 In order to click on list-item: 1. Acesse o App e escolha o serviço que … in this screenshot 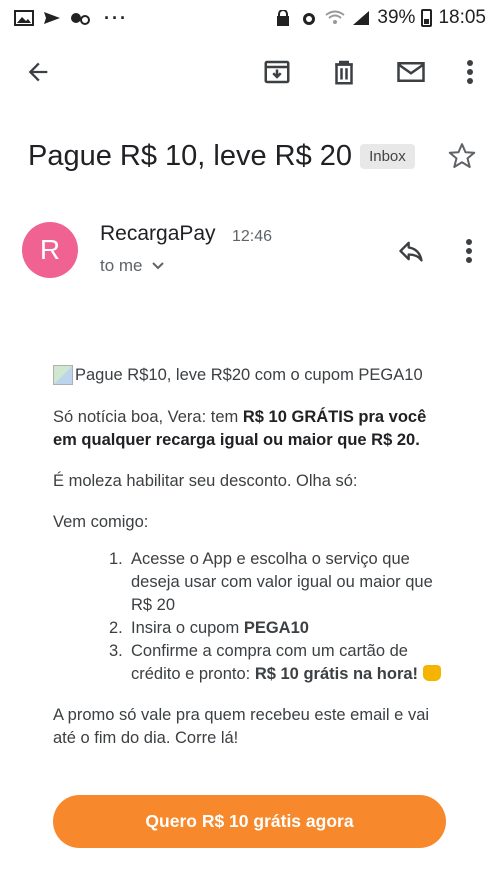, I will do `click(281, 582)`.